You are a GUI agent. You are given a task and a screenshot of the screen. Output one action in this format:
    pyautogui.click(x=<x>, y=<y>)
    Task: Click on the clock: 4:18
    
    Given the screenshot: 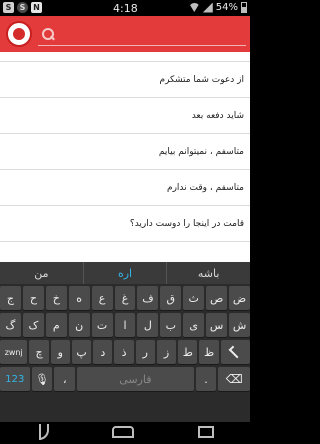 What is the action you would take?
    pyautogui.click(x=125, y=8)
    